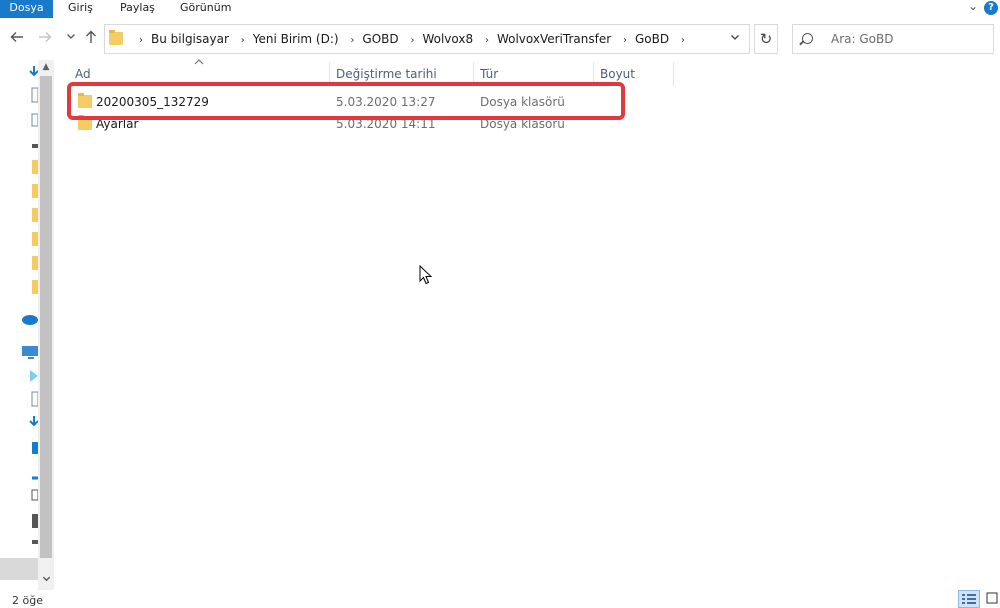 This screenshot has width=1000, height=608. What do you see at coordinates (673, 74) in the screenshot?
I see `column-divider` at bounding box center [673, 74].